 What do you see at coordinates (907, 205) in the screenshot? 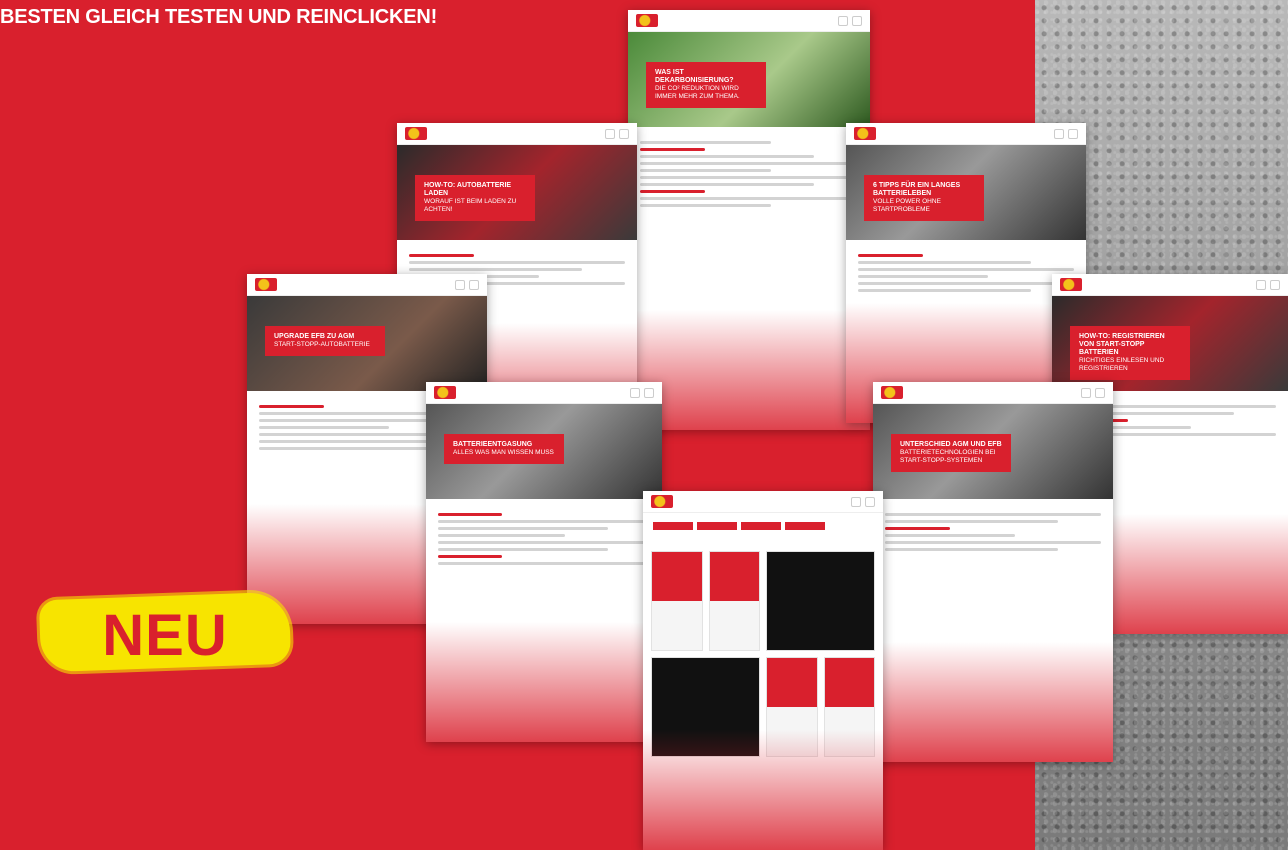
I see `page-subtitle: VOLLE POWER OHNE STARTPROBLEME` at bounding box center [907, 205].